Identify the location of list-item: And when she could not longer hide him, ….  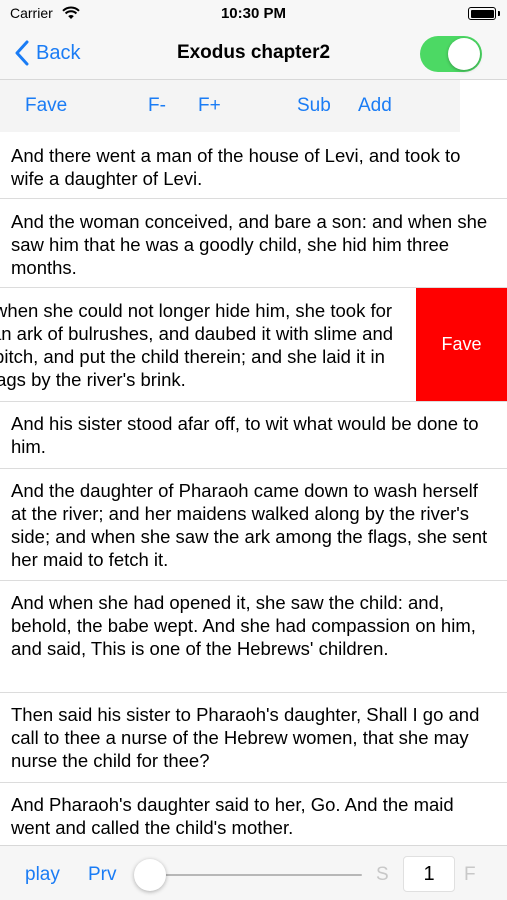
(253, 345).